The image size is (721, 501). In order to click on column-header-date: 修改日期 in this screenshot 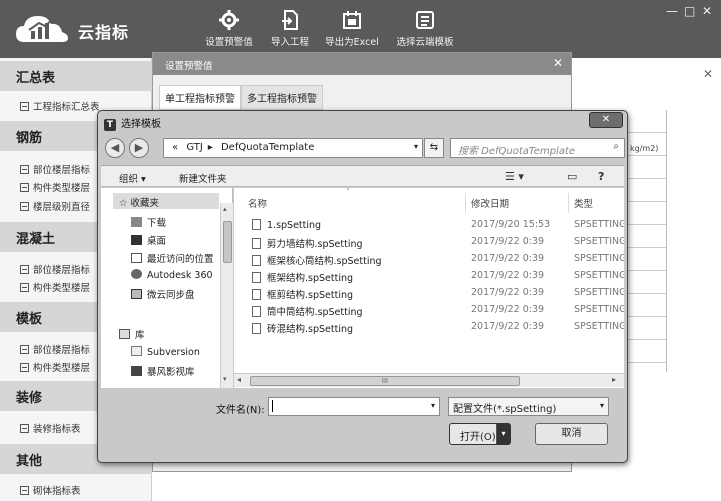, I will do `click(490, 203)`.